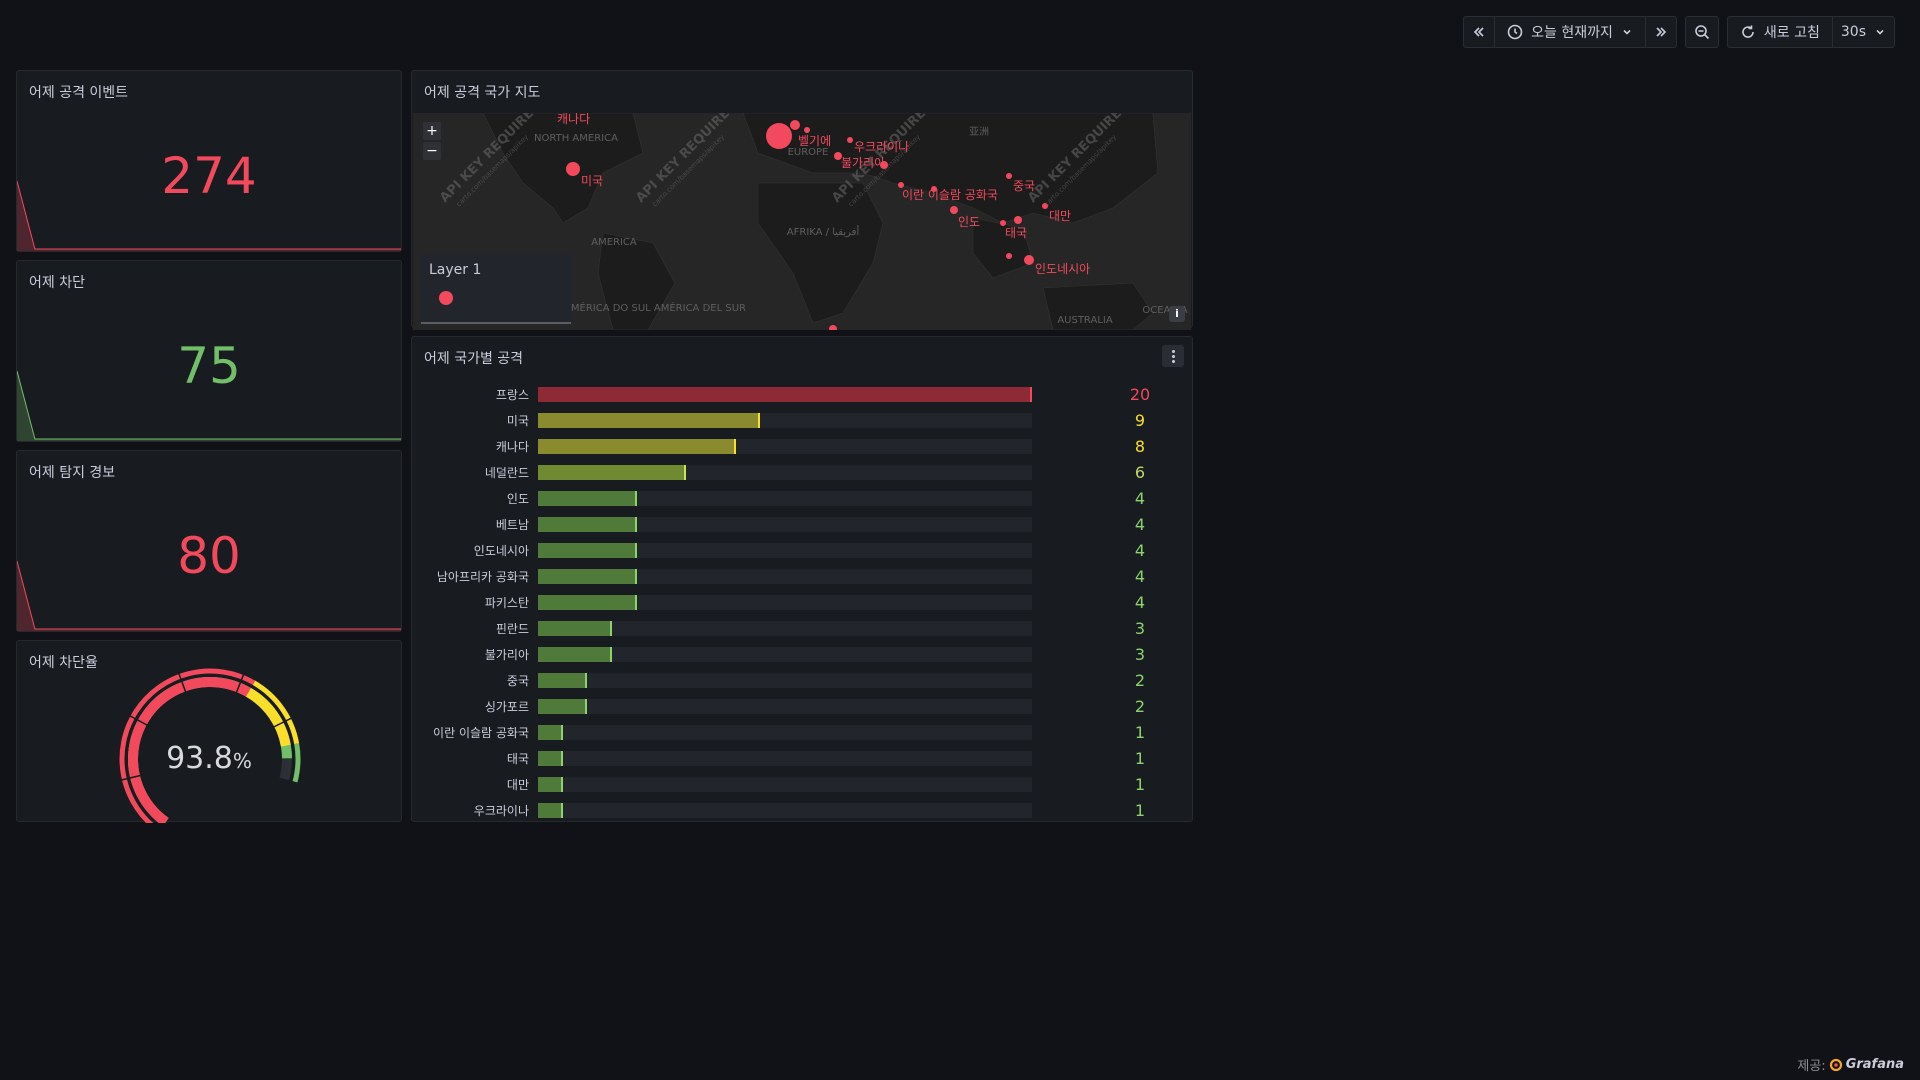 This screenshot has height=1080, width=1920. What do you see at coordinates (512, 524) in the screenshot?
I see `bar-label: 베트남` at bounding box center [512, 524].